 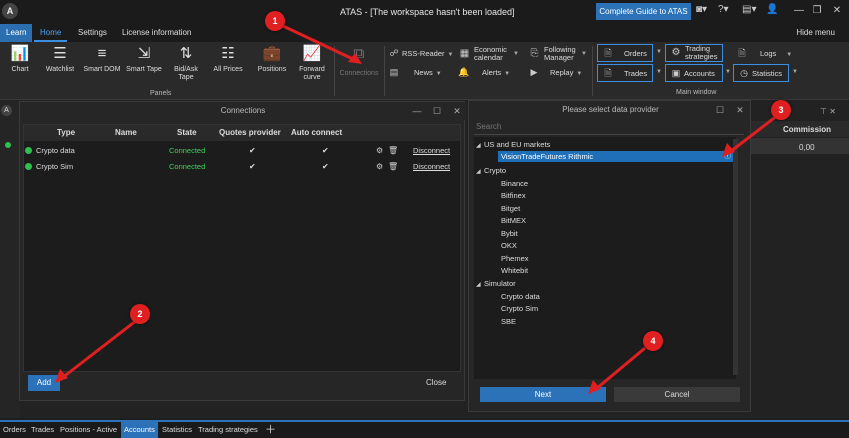 What do you see at coordinates (632, 258) in the screenshot?
I see `tree-item-phemex: Phemex` at bounding box center [632, 258].